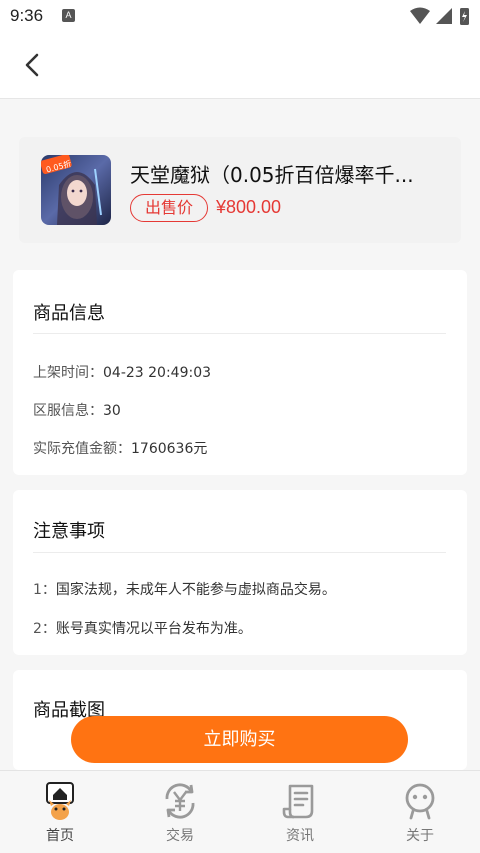 This screenshot has height=853, width=480. I want to click on info-row-listing-time: 上架时间：04-23 20:49:03, so click(122, 372).